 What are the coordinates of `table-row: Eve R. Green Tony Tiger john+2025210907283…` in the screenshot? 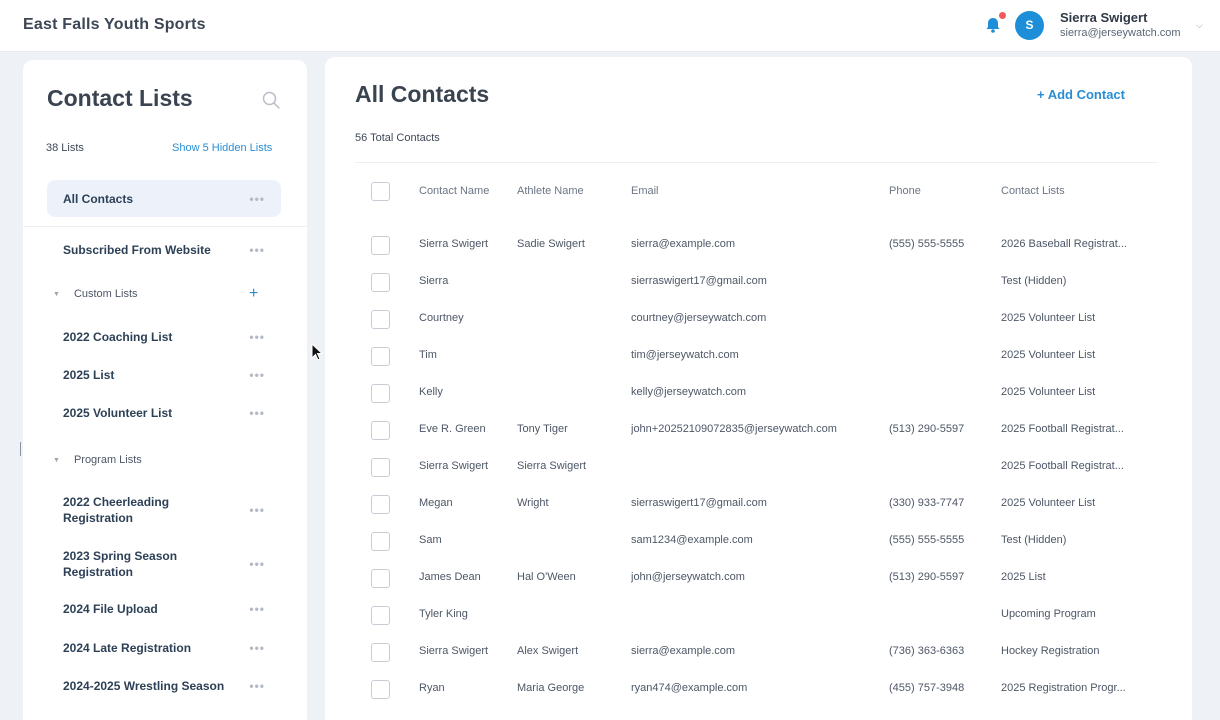 It's located at (758, 430).